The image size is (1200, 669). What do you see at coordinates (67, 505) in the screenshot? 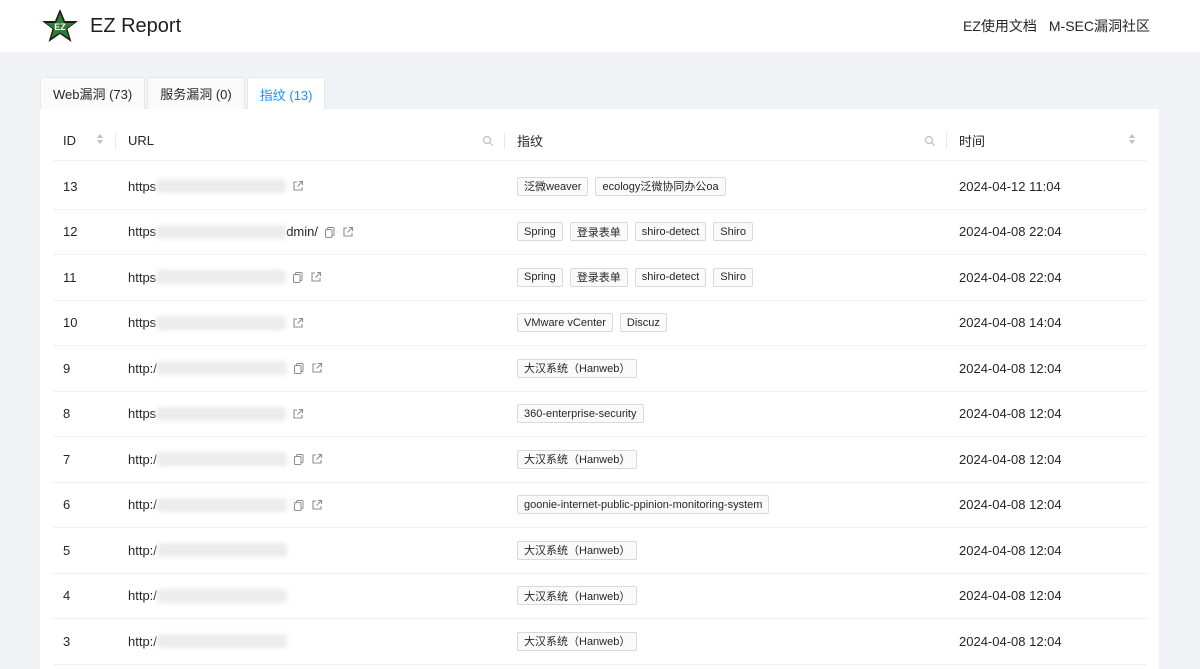
I see `row-id: 6` at bounding box center [67, 505].